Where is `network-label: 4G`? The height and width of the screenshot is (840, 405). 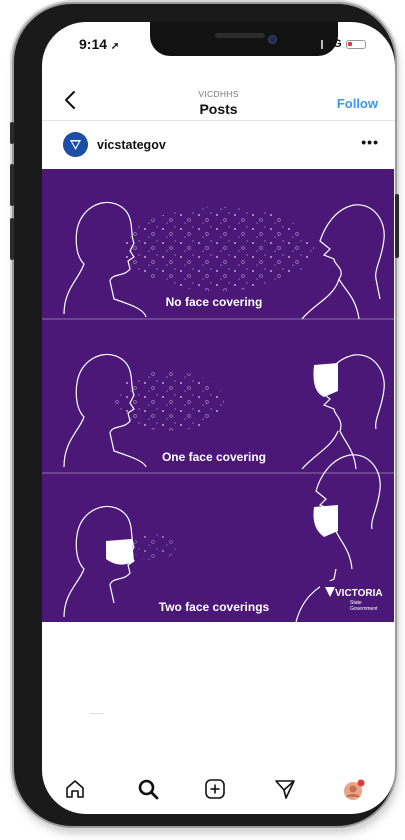
network-label: 4G is located at coordinates (334, 44).